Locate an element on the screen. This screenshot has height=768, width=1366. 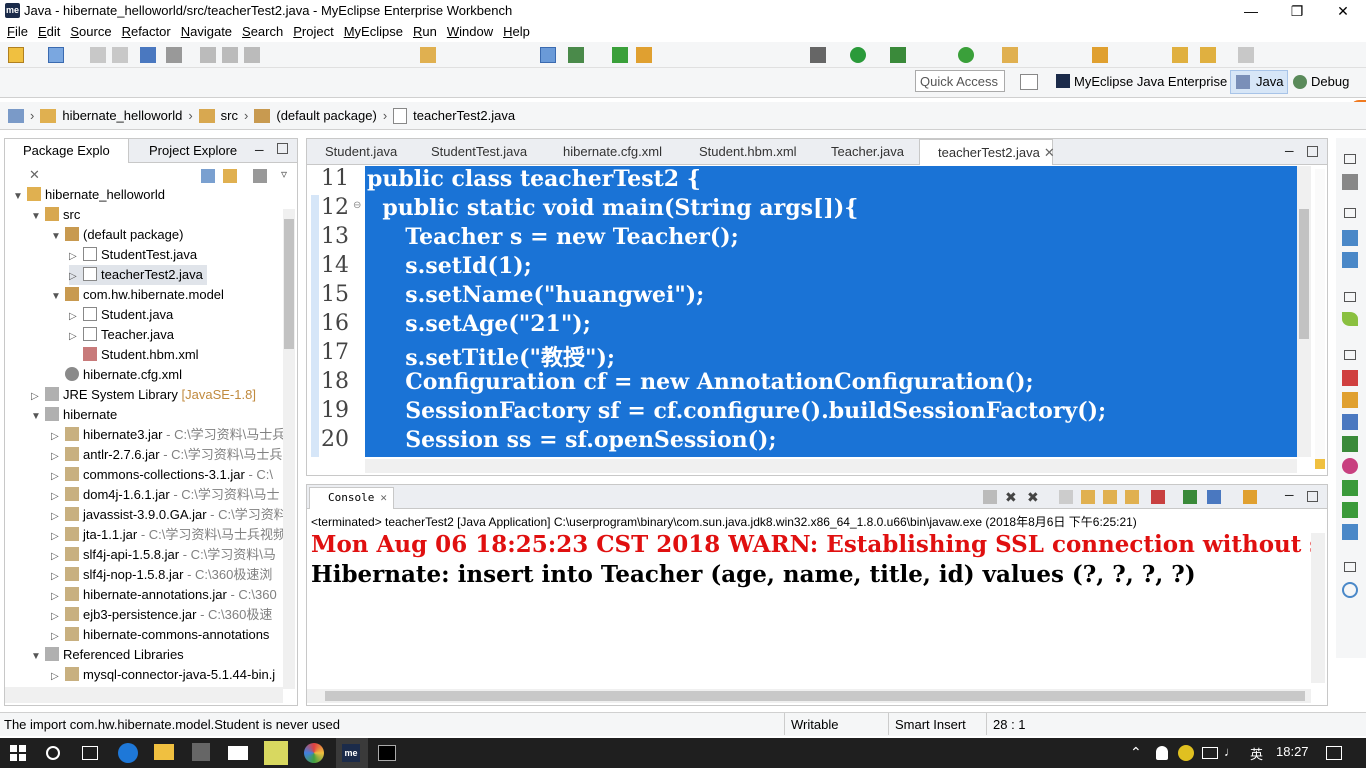
call-hierarchy-icon is located at coordinates (1350, 260).